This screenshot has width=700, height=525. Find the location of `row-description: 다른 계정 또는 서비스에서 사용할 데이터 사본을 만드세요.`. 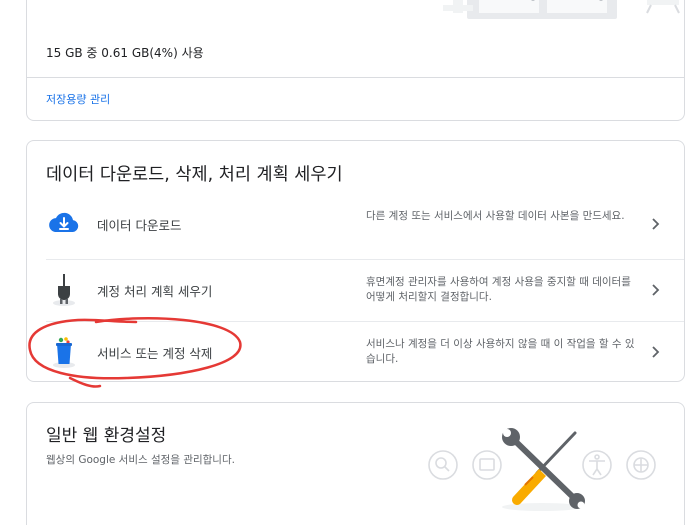

row-description: 다른 계정 또는 서비스에서 사용할 데이터 사본을 만드세요. is located at coordinates (495, 216).